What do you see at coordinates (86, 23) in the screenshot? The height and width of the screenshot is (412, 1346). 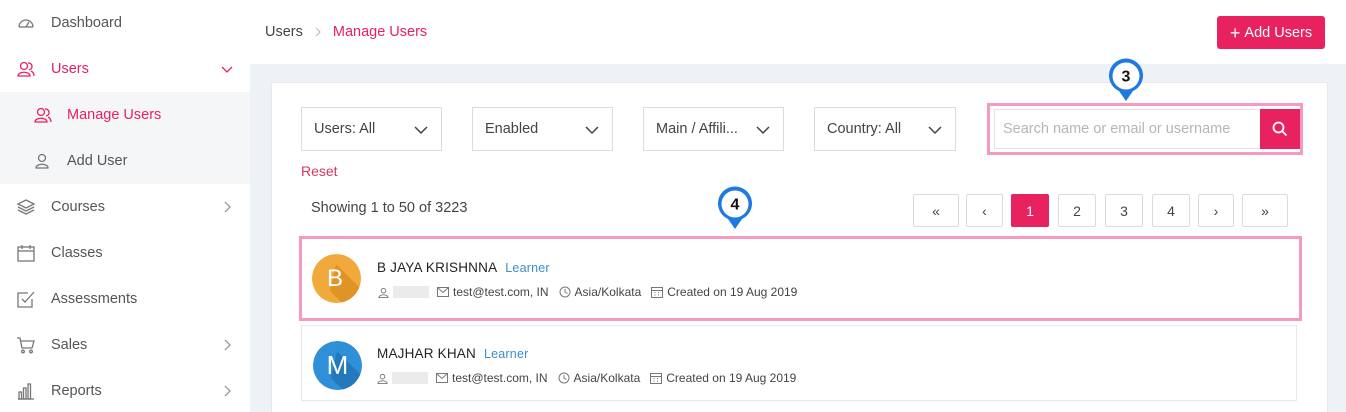 I see `sidebar-item-label: Dashboard` at bounding box center [86, 23].